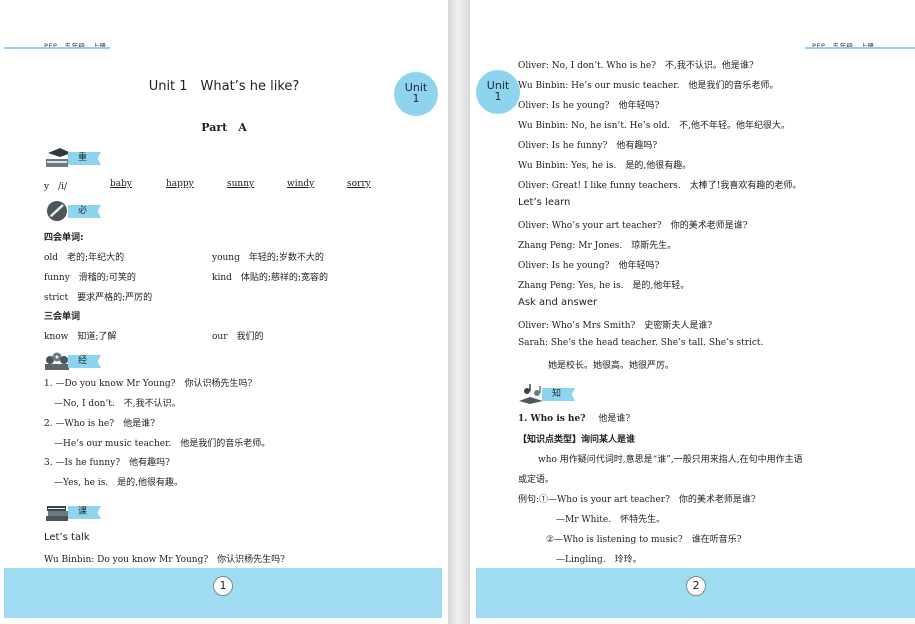 The height and width of the screenshot is (624, 915). I want to click on point-description: 或定语。, so click(536, 480).